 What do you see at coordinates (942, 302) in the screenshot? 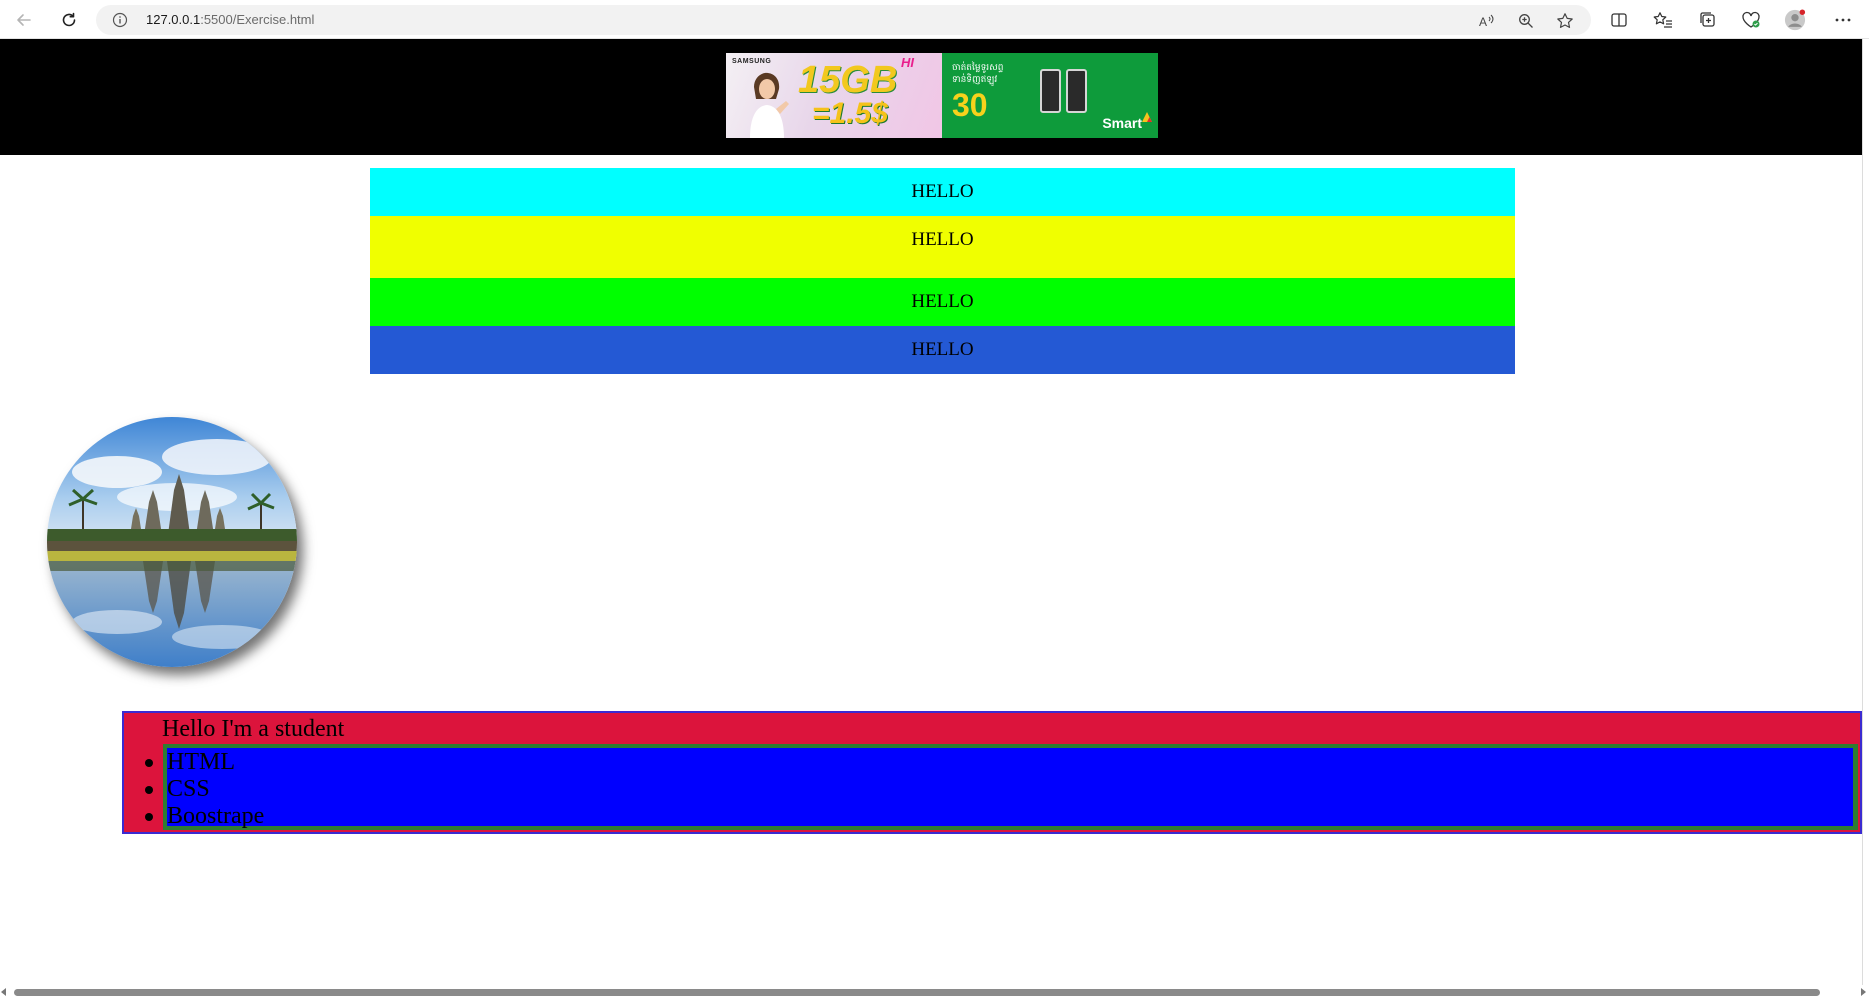
I see `hello-box-green: HELLO` at bounding box center [942, 302].